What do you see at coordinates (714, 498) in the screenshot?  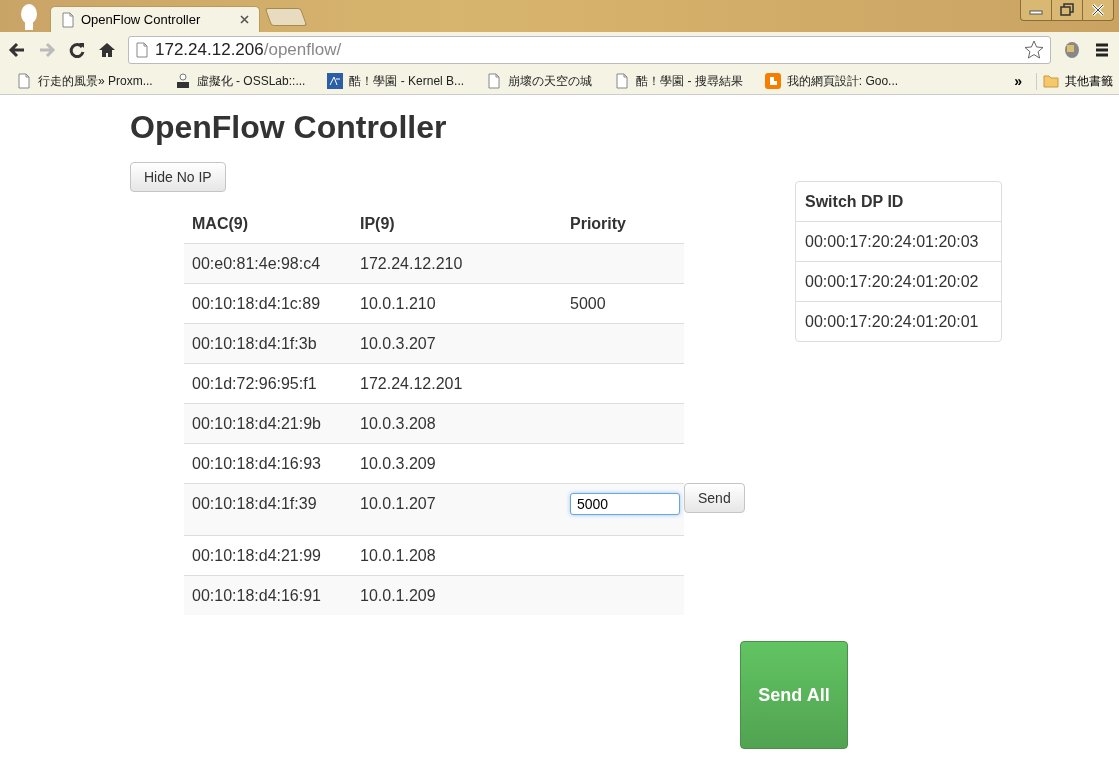 I see `send-button: Send` at bounding box center [714, 498].